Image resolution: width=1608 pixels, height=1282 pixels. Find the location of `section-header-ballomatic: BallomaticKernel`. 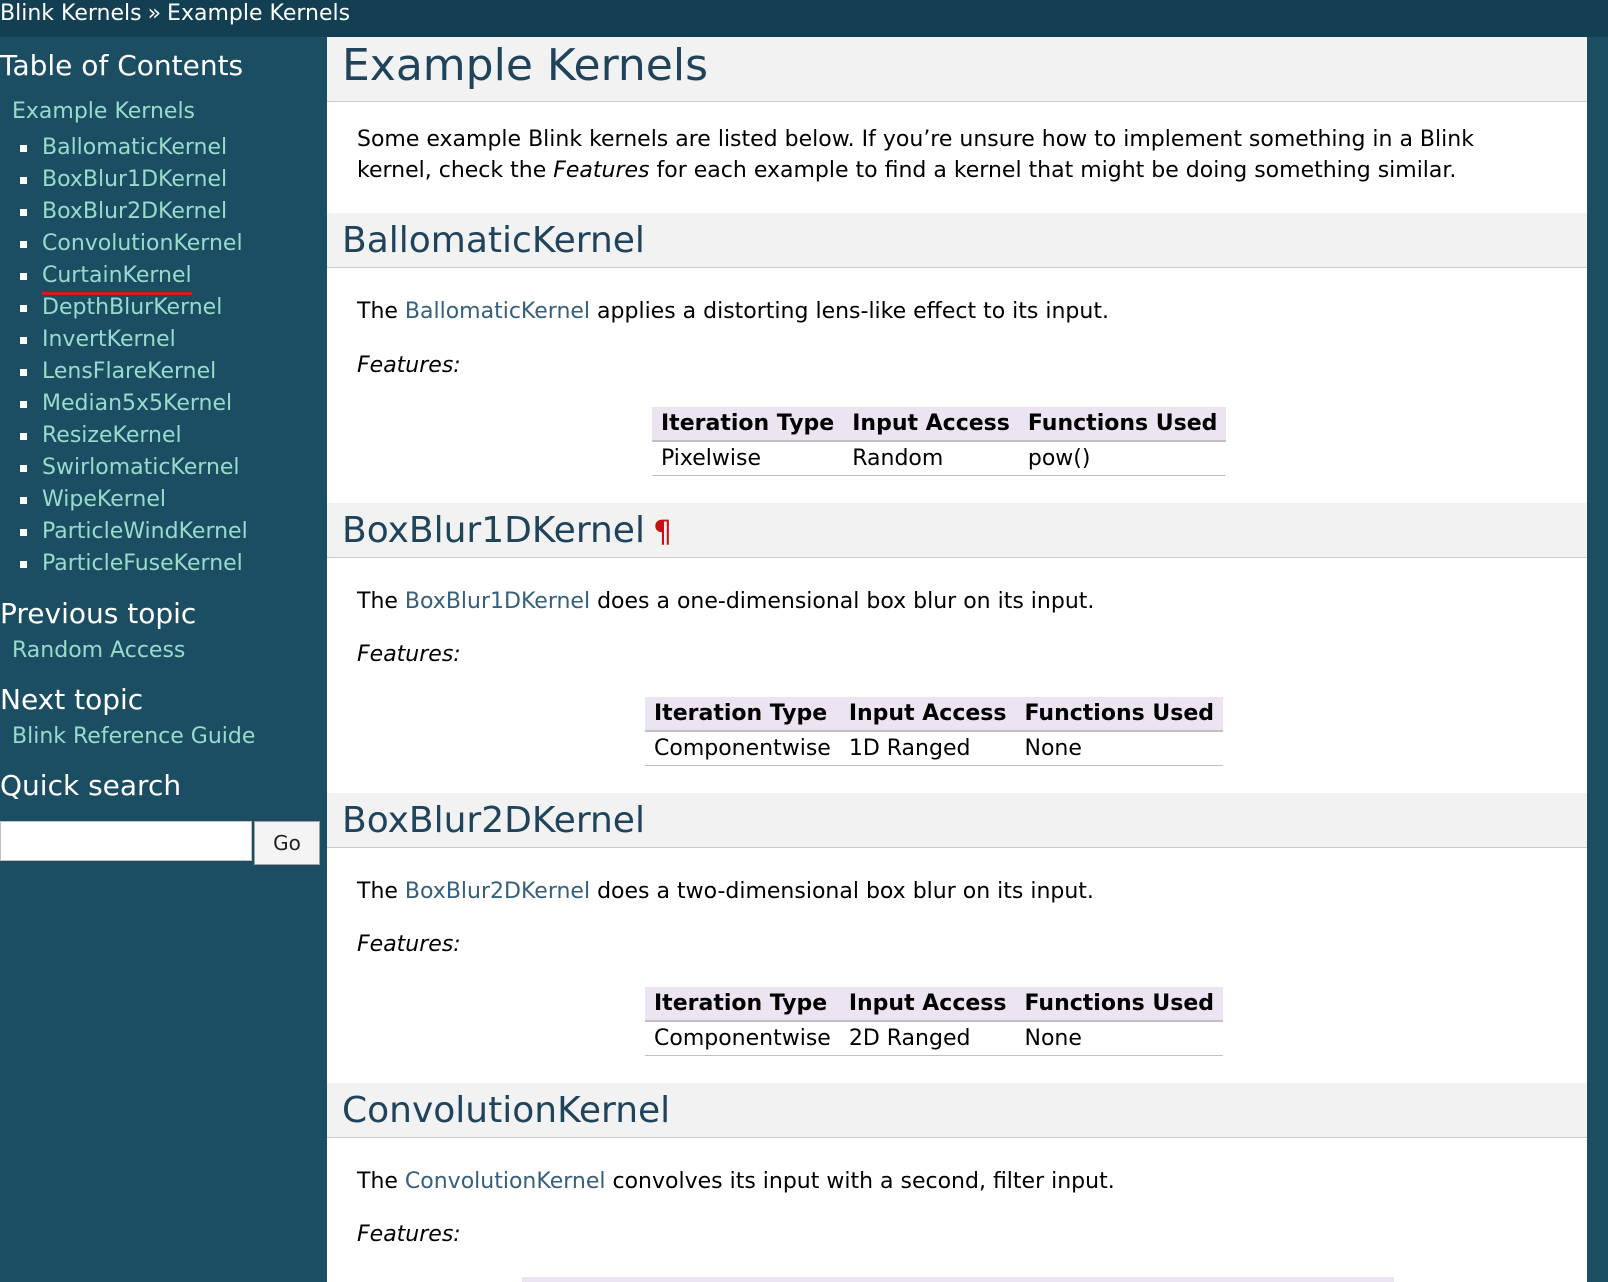

section-header-ballomatic: BallomaticKernel is located at coordinates (957, 240).